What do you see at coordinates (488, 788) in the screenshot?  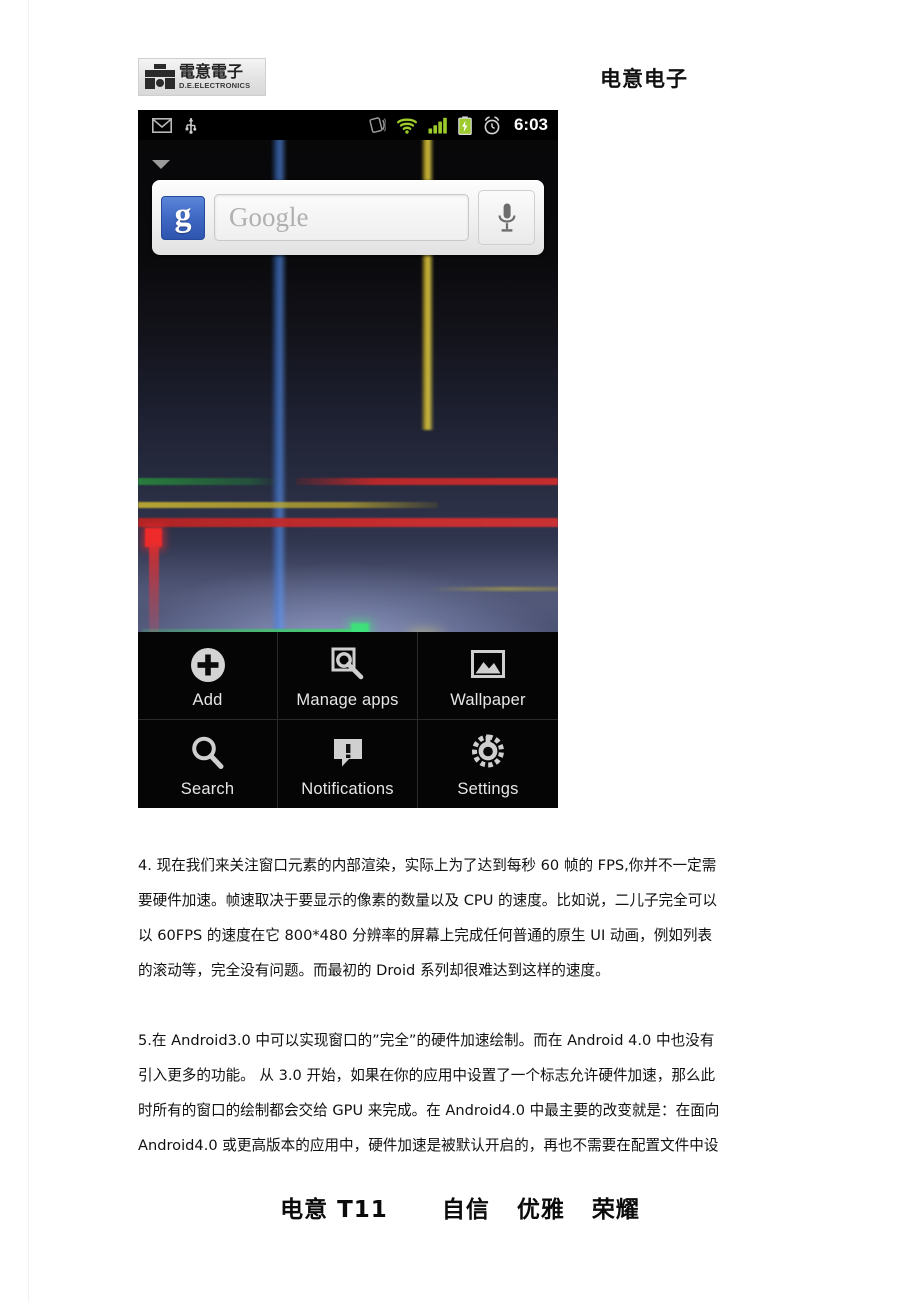 I see `menu-item-label: Settings` at bounding box center [488, 788].